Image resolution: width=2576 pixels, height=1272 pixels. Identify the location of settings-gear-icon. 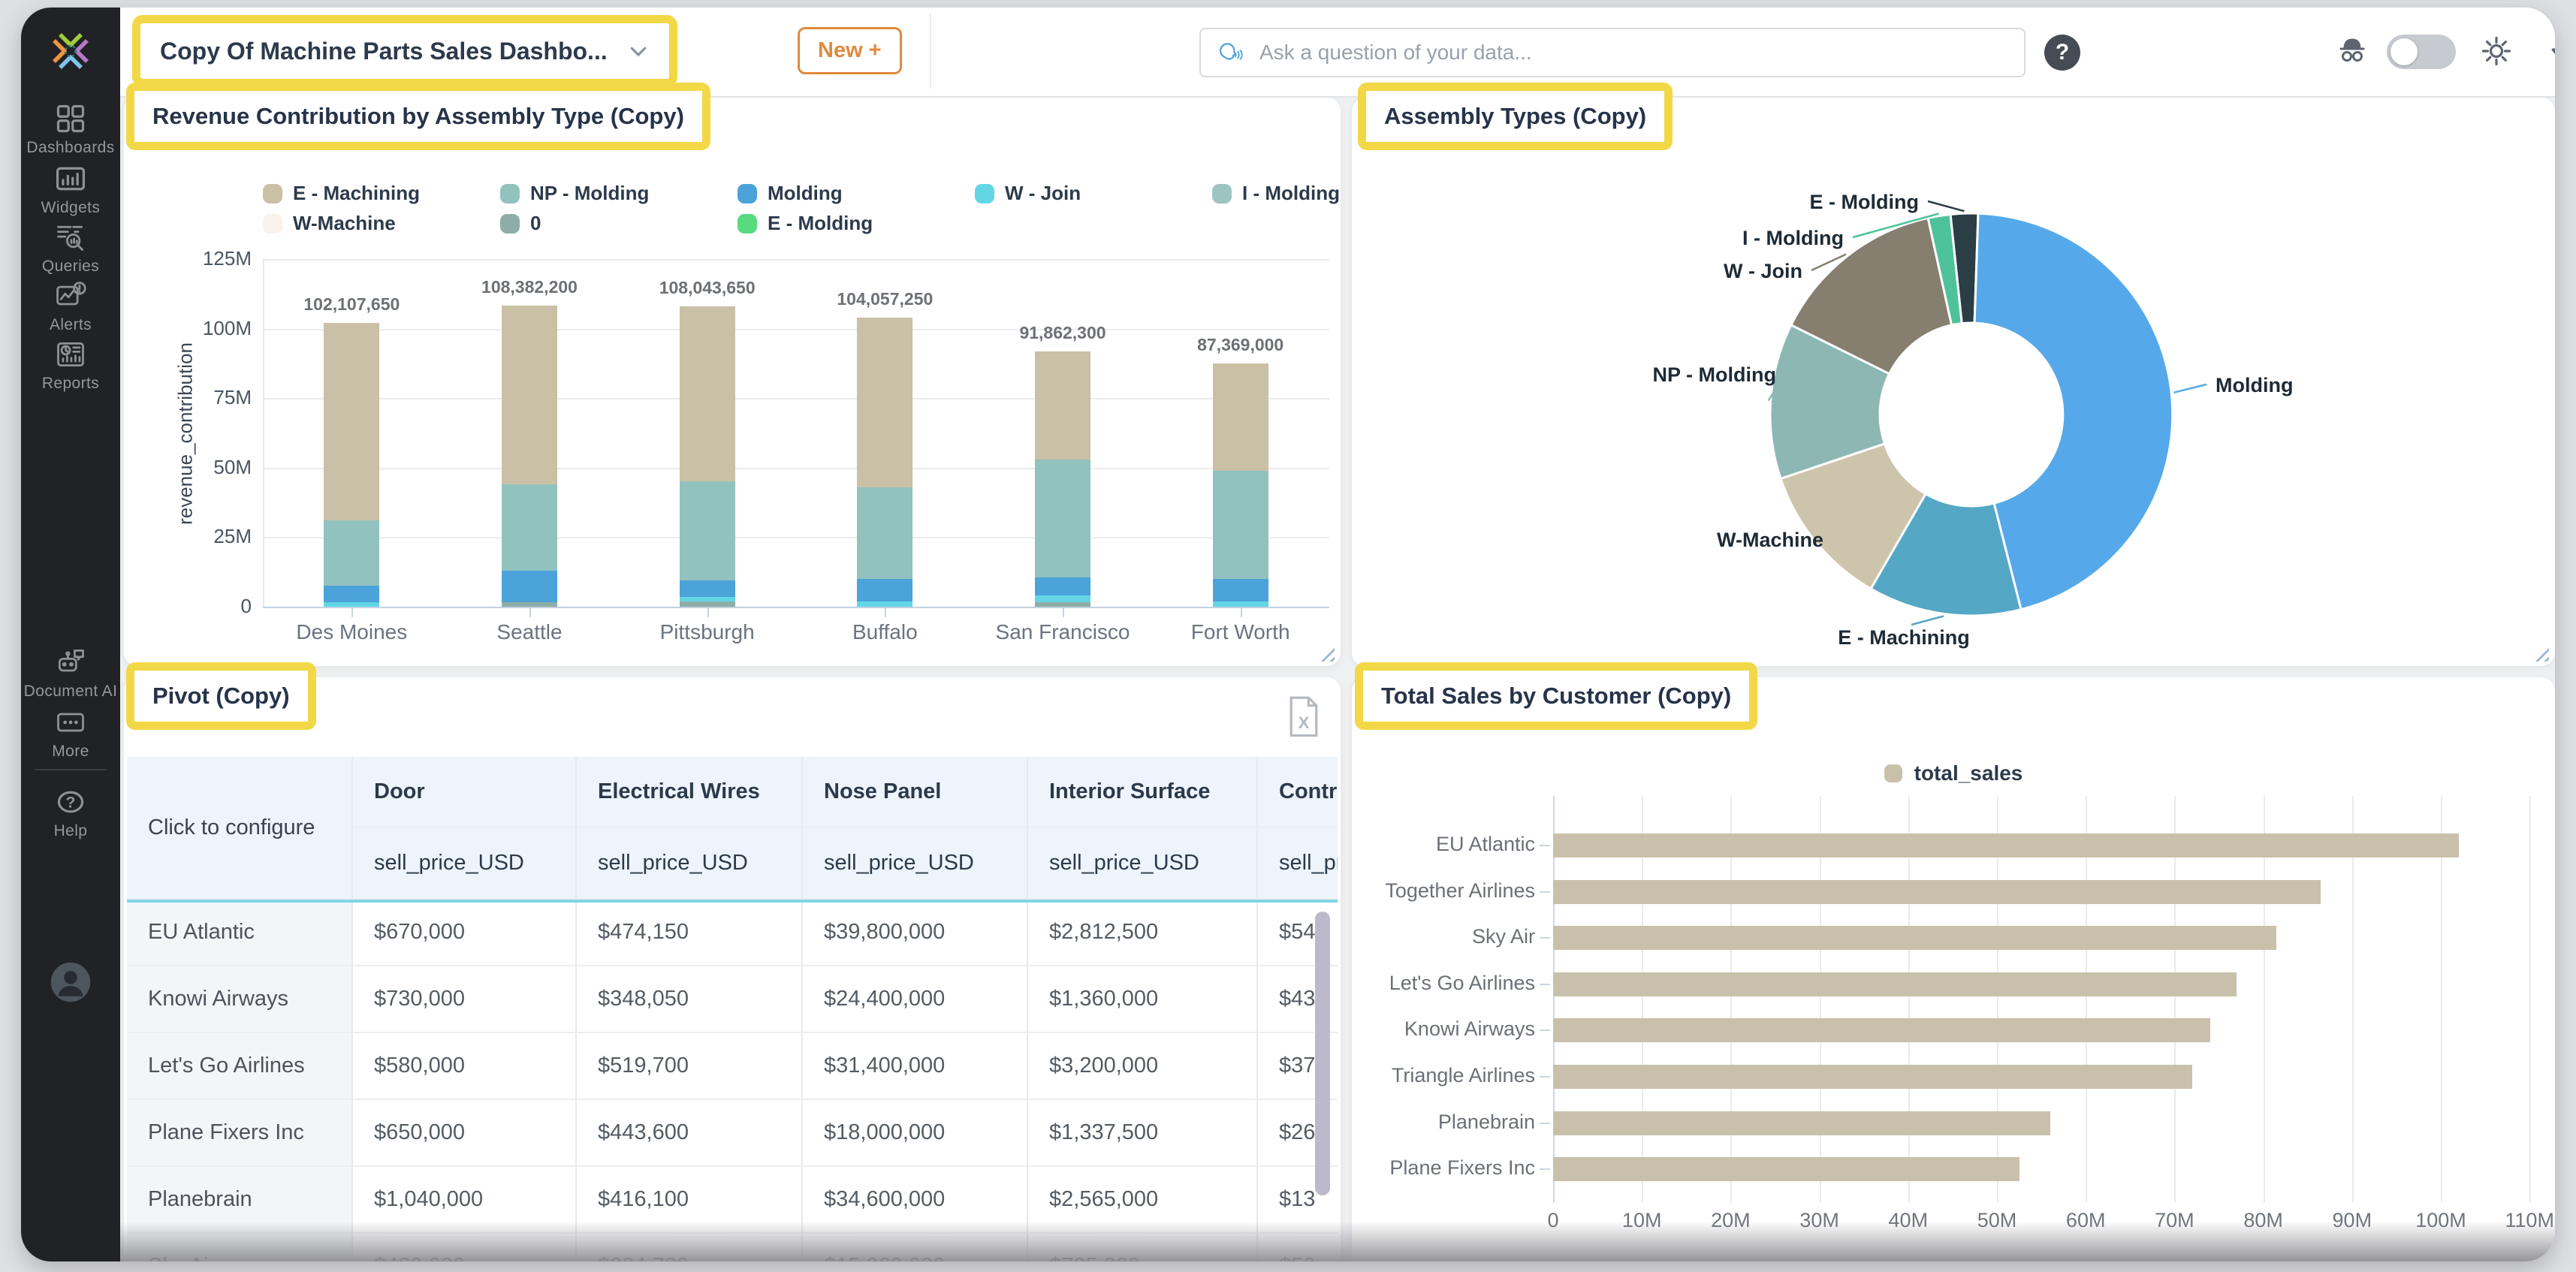
(2496, 51).